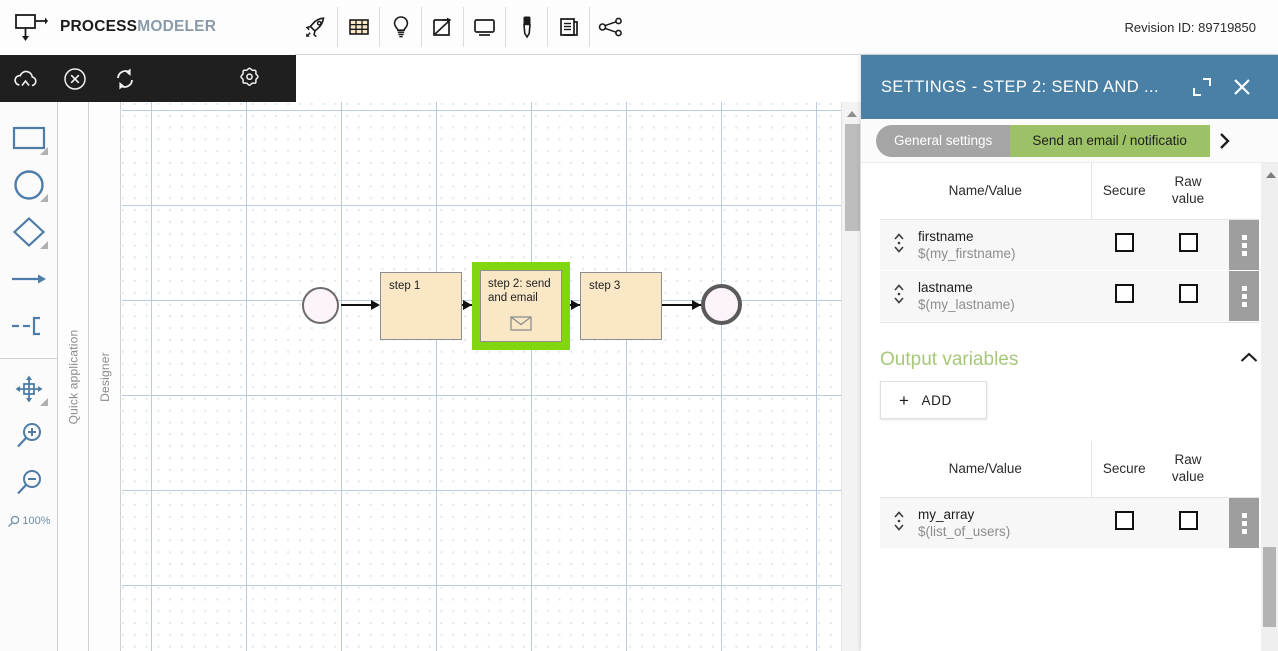  I want to click on zoom-level-value: 100%, so click(36, 521).